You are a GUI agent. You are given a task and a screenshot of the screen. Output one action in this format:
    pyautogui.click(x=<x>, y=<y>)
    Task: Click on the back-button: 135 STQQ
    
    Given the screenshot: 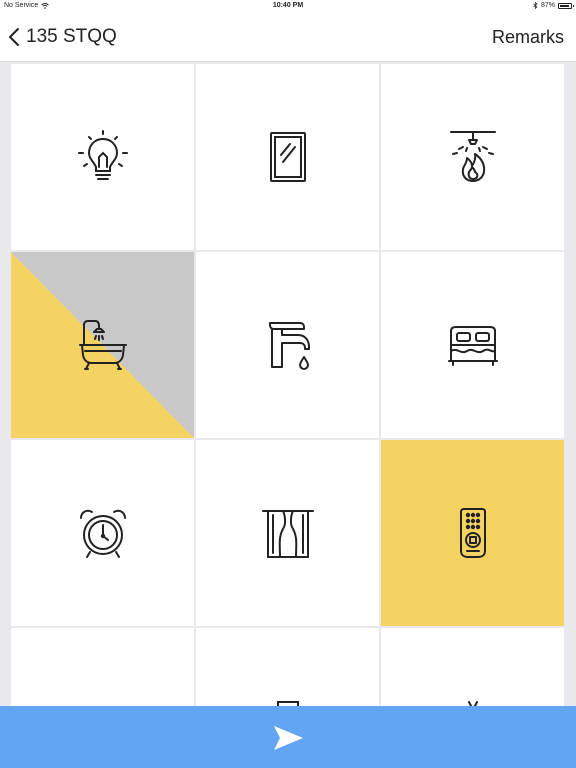 What is the action you would take?
    pyautogui.click(x=62, y=37)
    